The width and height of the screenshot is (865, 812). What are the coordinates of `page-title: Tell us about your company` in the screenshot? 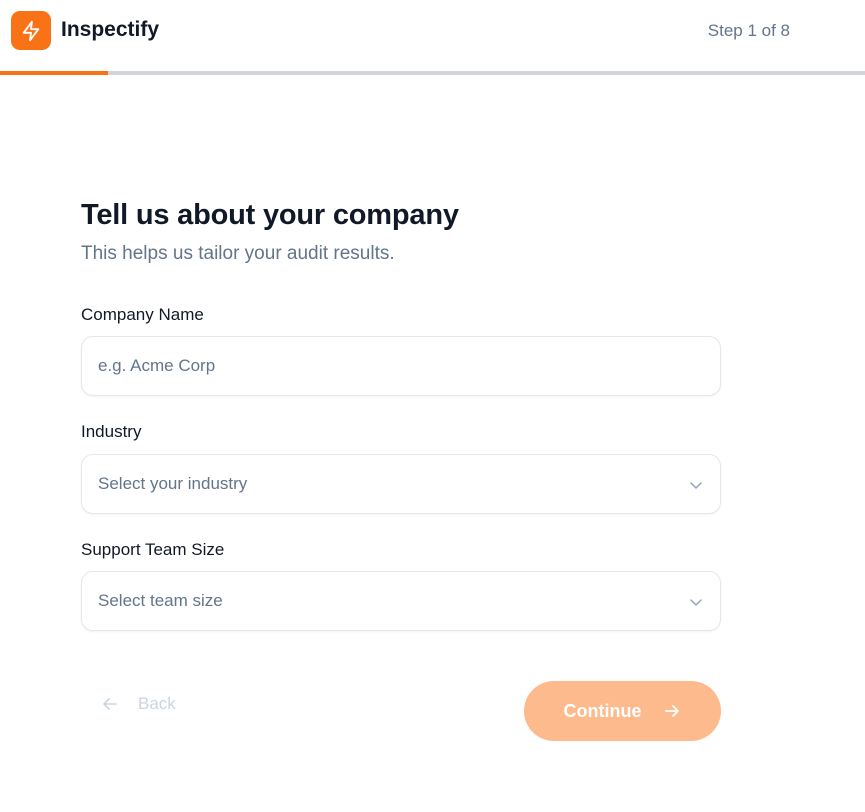 It's located at (270, 215).